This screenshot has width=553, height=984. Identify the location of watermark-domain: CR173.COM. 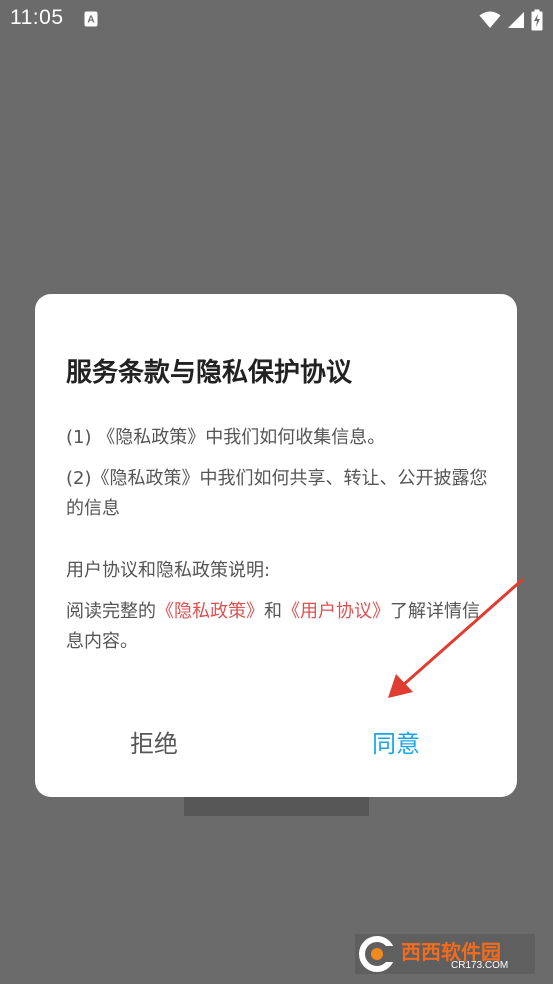
(480, 965).